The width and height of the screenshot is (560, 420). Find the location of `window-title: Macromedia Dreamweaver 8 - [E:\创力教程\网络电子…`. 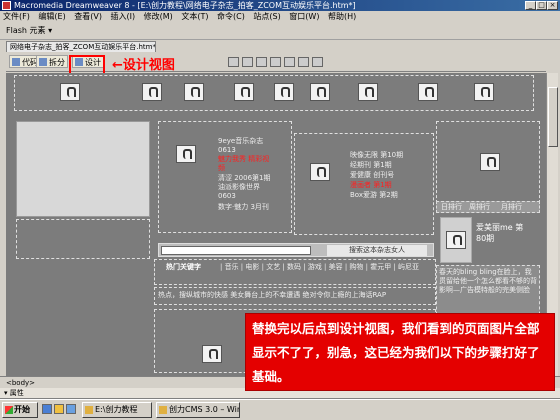

window-title: Macromedia Dreamweaver 8 - [E:\创力教程\网络电子… is located at coordinates (185, 5).